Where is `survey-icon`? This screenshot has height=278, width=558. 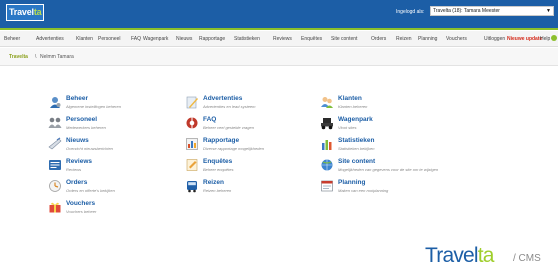 survey-icon is located at coordinates (192, 165).